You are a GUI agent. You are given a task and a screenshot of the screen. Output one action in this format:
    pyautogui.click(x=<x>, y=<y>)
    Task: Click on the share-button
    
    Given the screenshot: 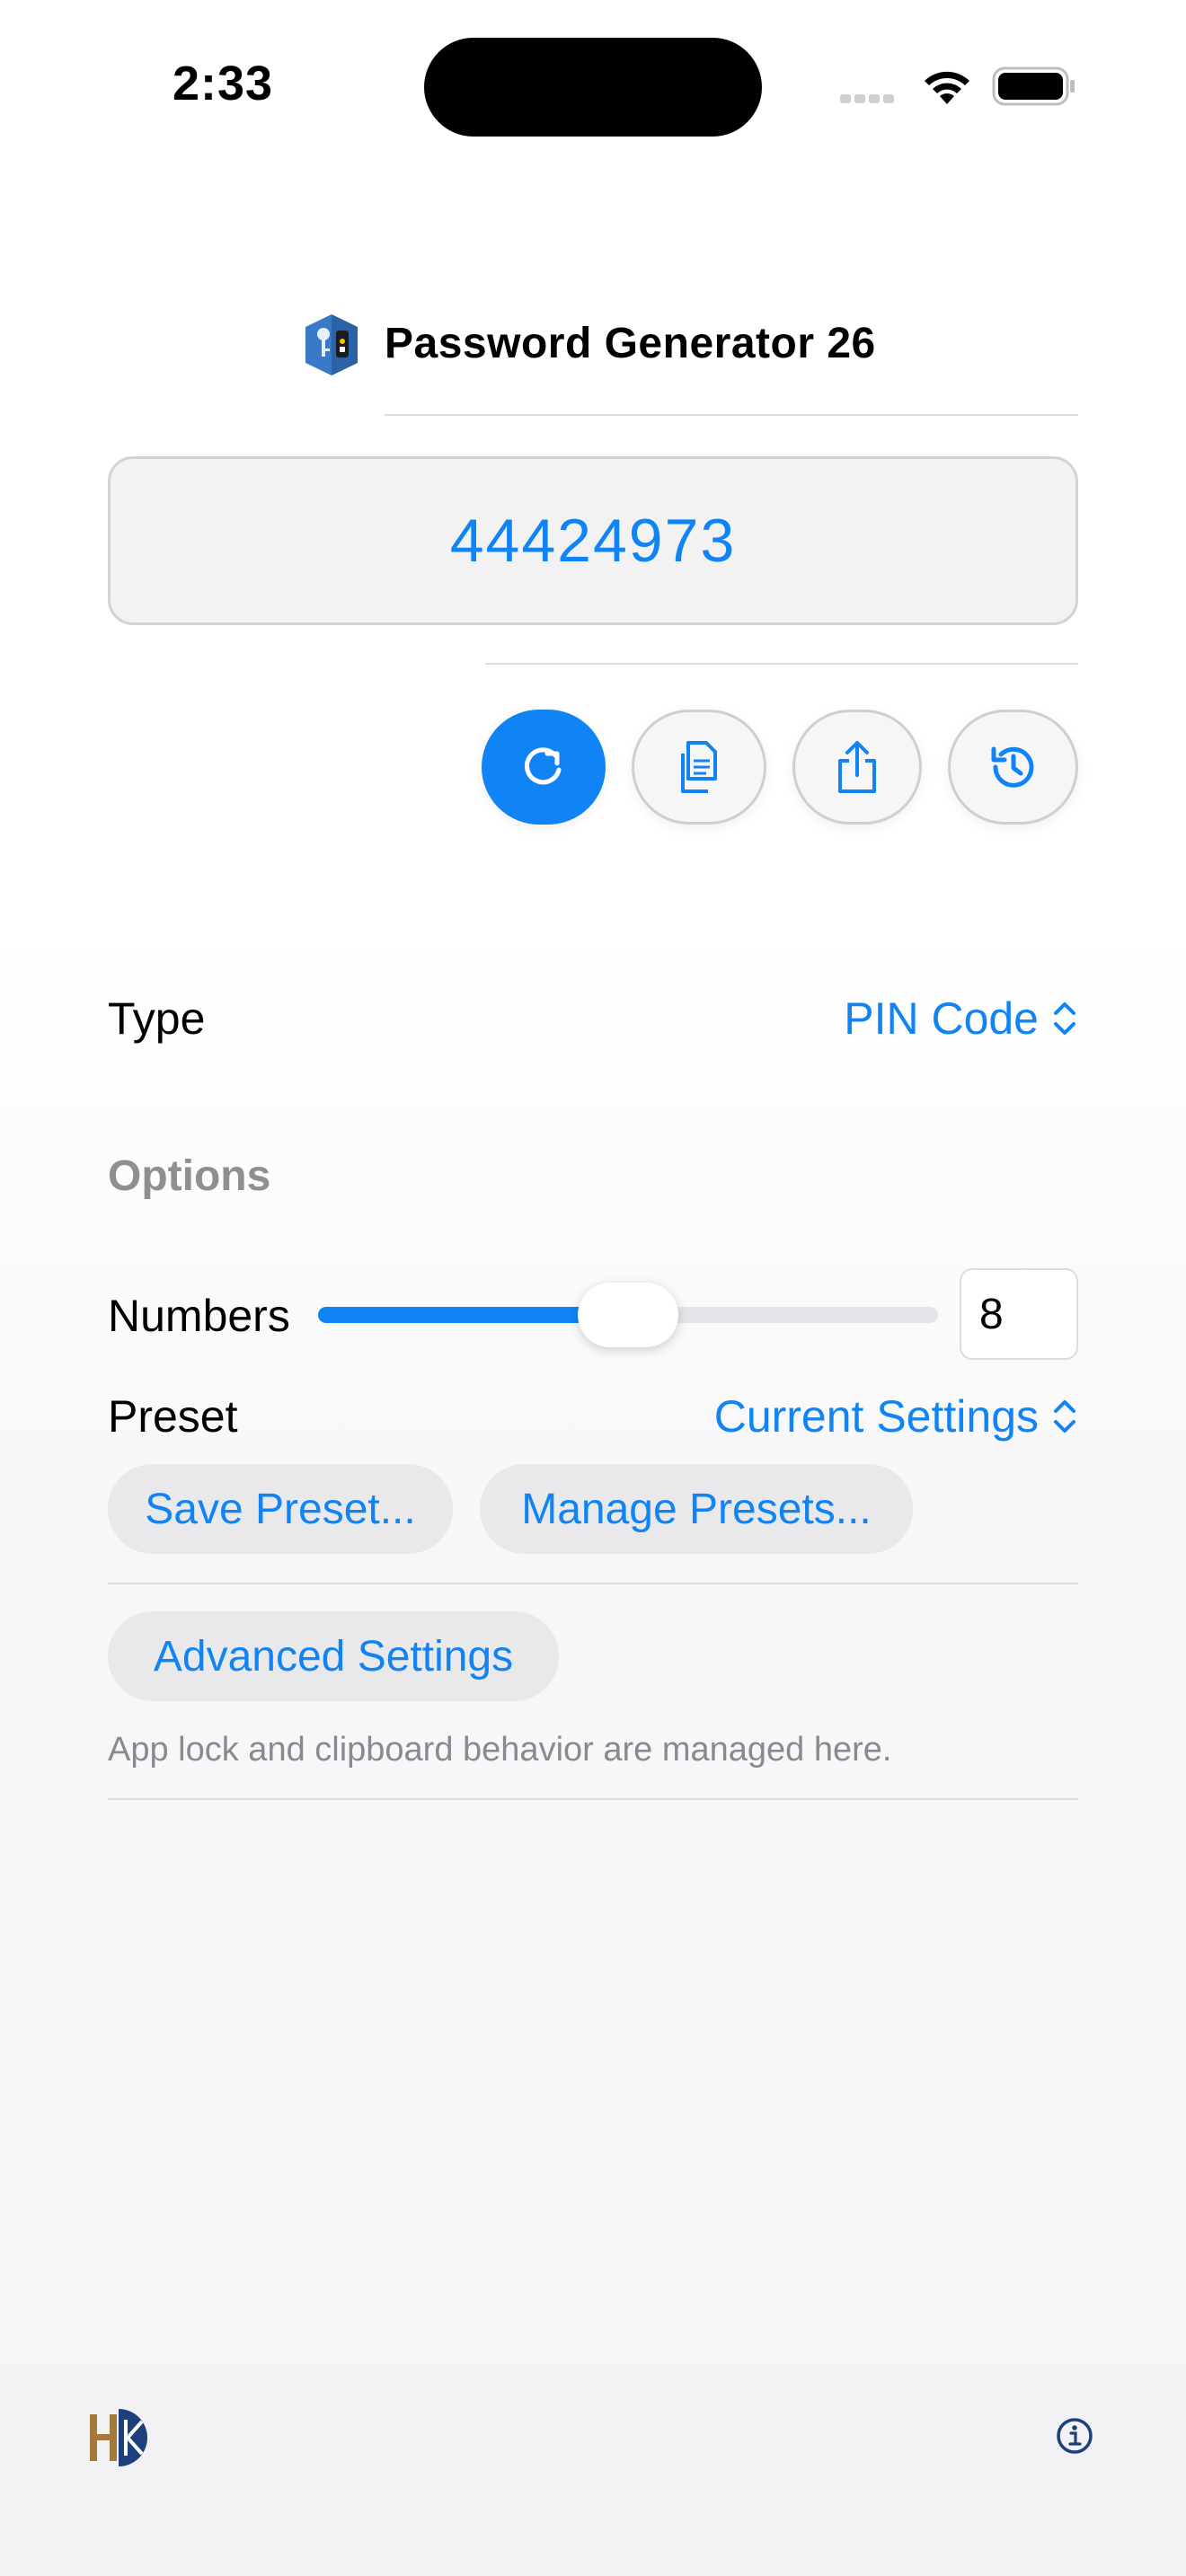 What is the action you would take?
    pyautogui.click(x=857, y=767)
    